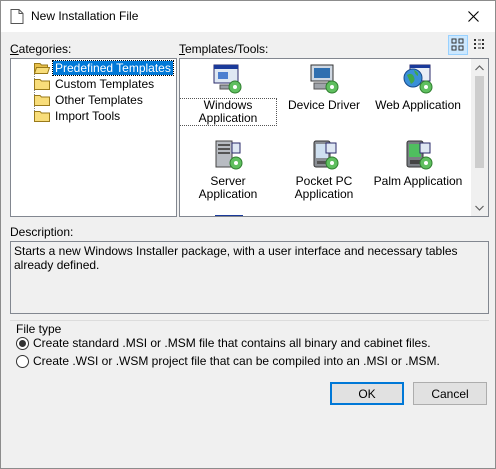 The height and width of the screenshot is (469, 496). I want to click on large-icons-icon, so click(457, 44).